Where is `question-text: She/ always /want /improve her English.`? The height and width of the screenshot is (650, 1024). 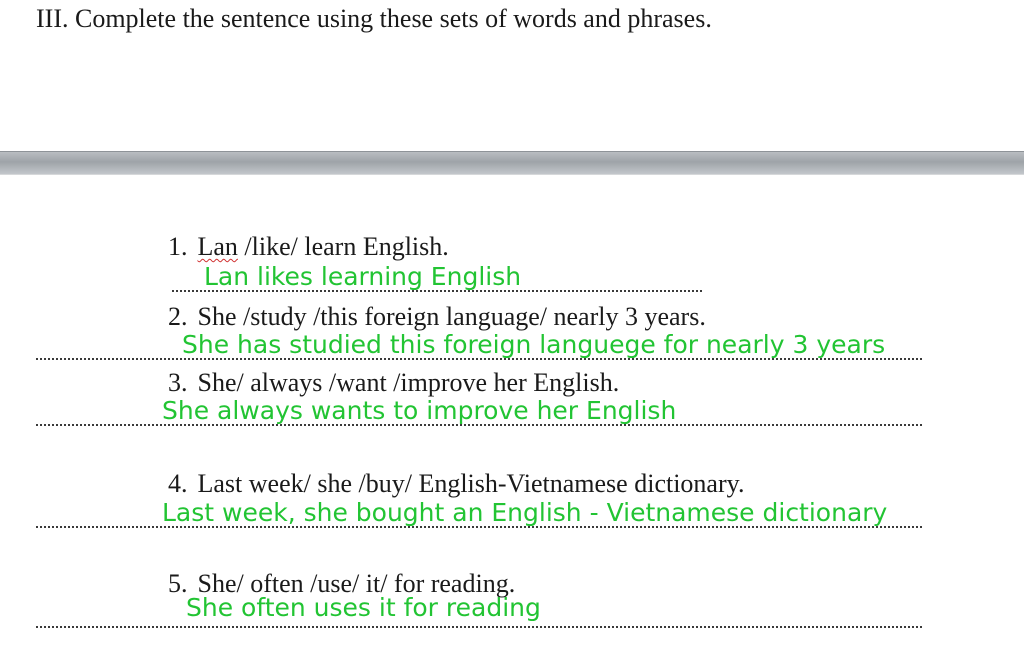
question-text: She/ always /want /improve her English. is located at coordinates (408, 382).